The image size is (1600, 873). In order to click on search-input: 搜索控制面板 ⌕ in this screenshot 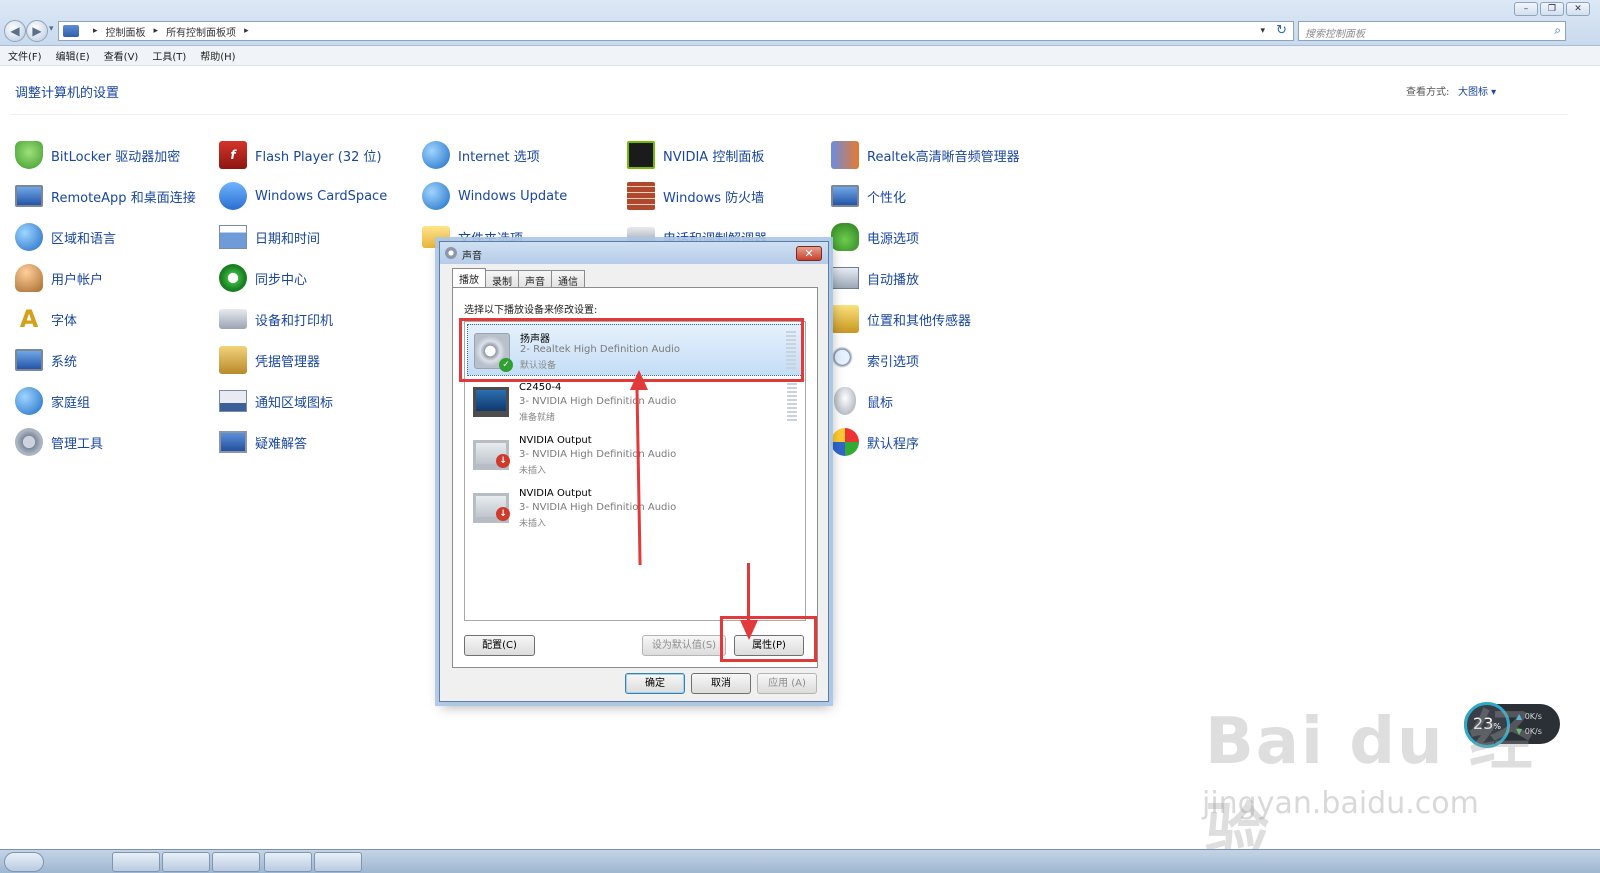, I will do `click(1432, 31)`.